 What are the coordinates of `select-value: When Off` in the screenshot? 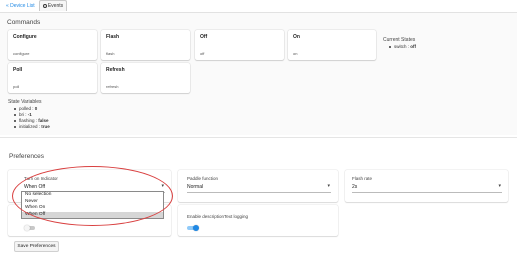 It's located at (35, 187).